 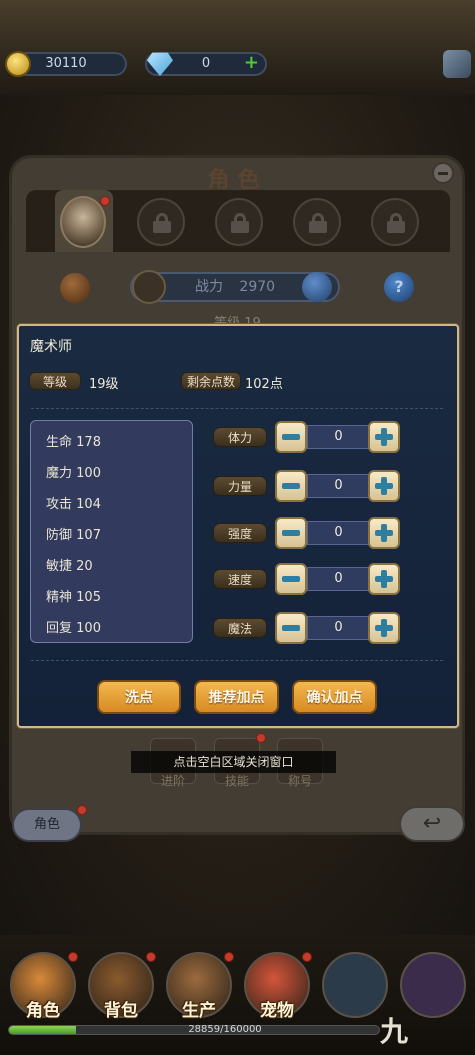 I want to click on role-switch-button: 角色, so click(x=47, y=825).